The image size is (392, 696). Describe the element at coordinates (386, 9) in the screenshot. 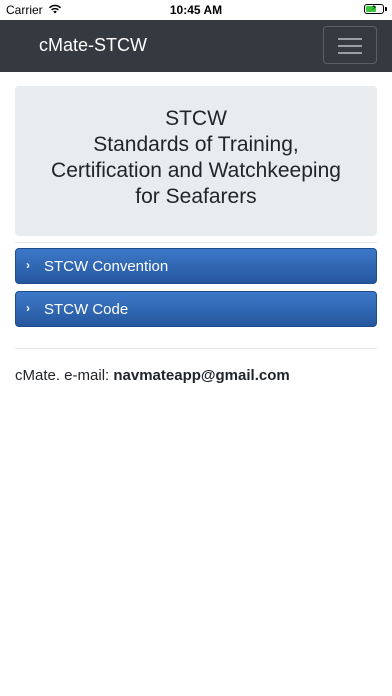

I see `battery-nub` at that location.